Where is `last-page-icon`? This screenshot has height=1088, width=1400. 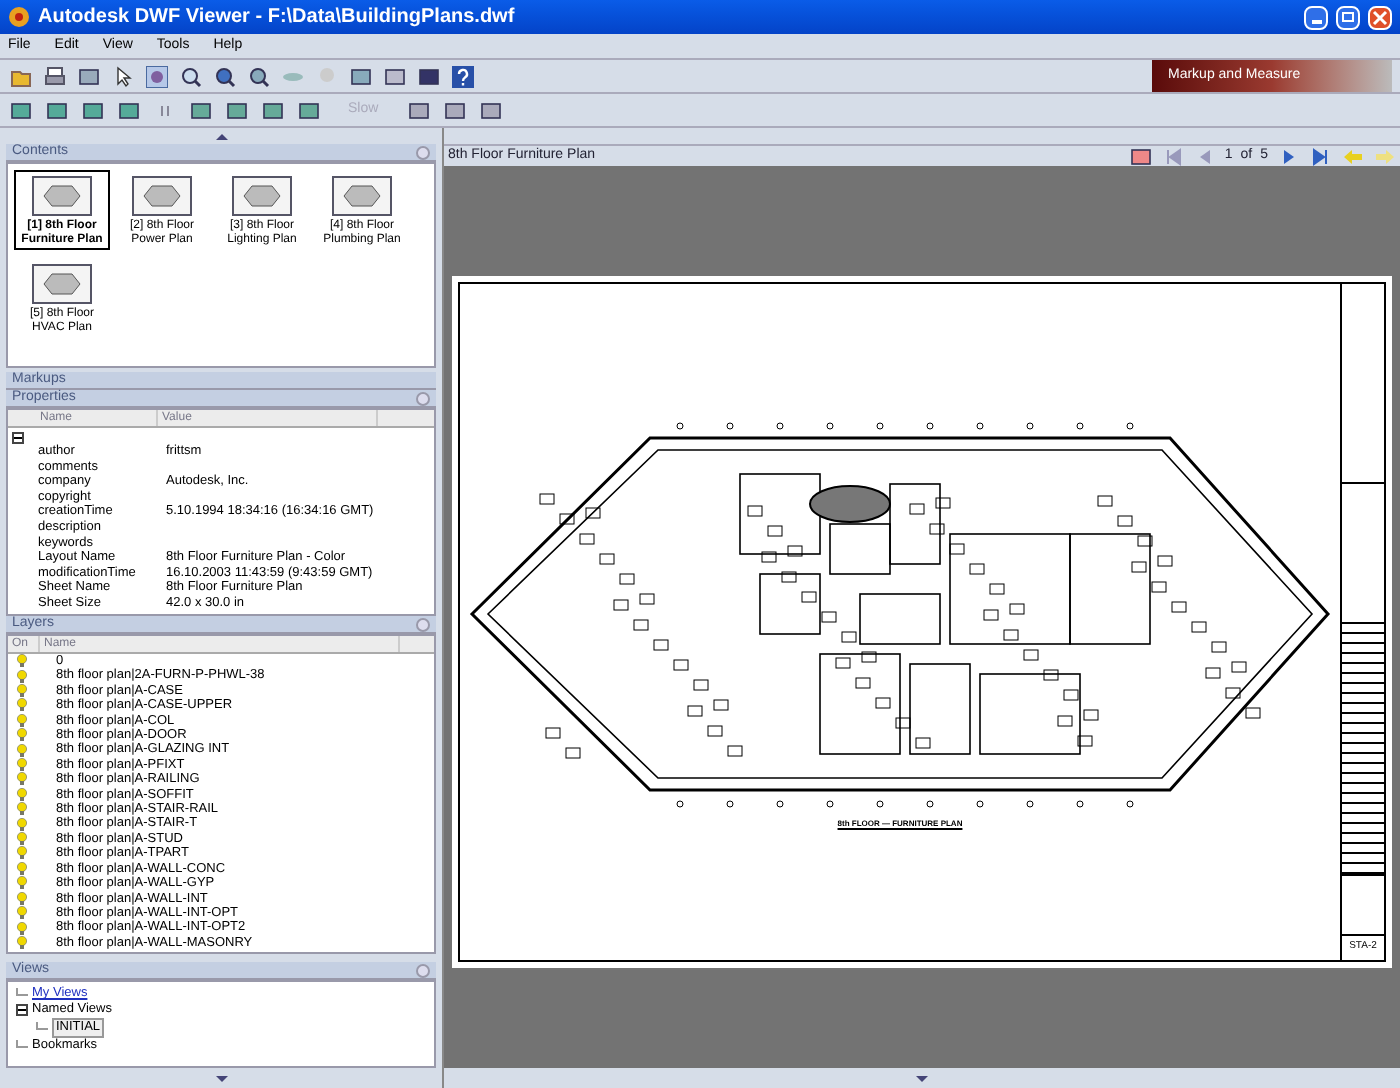
last-page-icon is located at coordinates (1320, 156).